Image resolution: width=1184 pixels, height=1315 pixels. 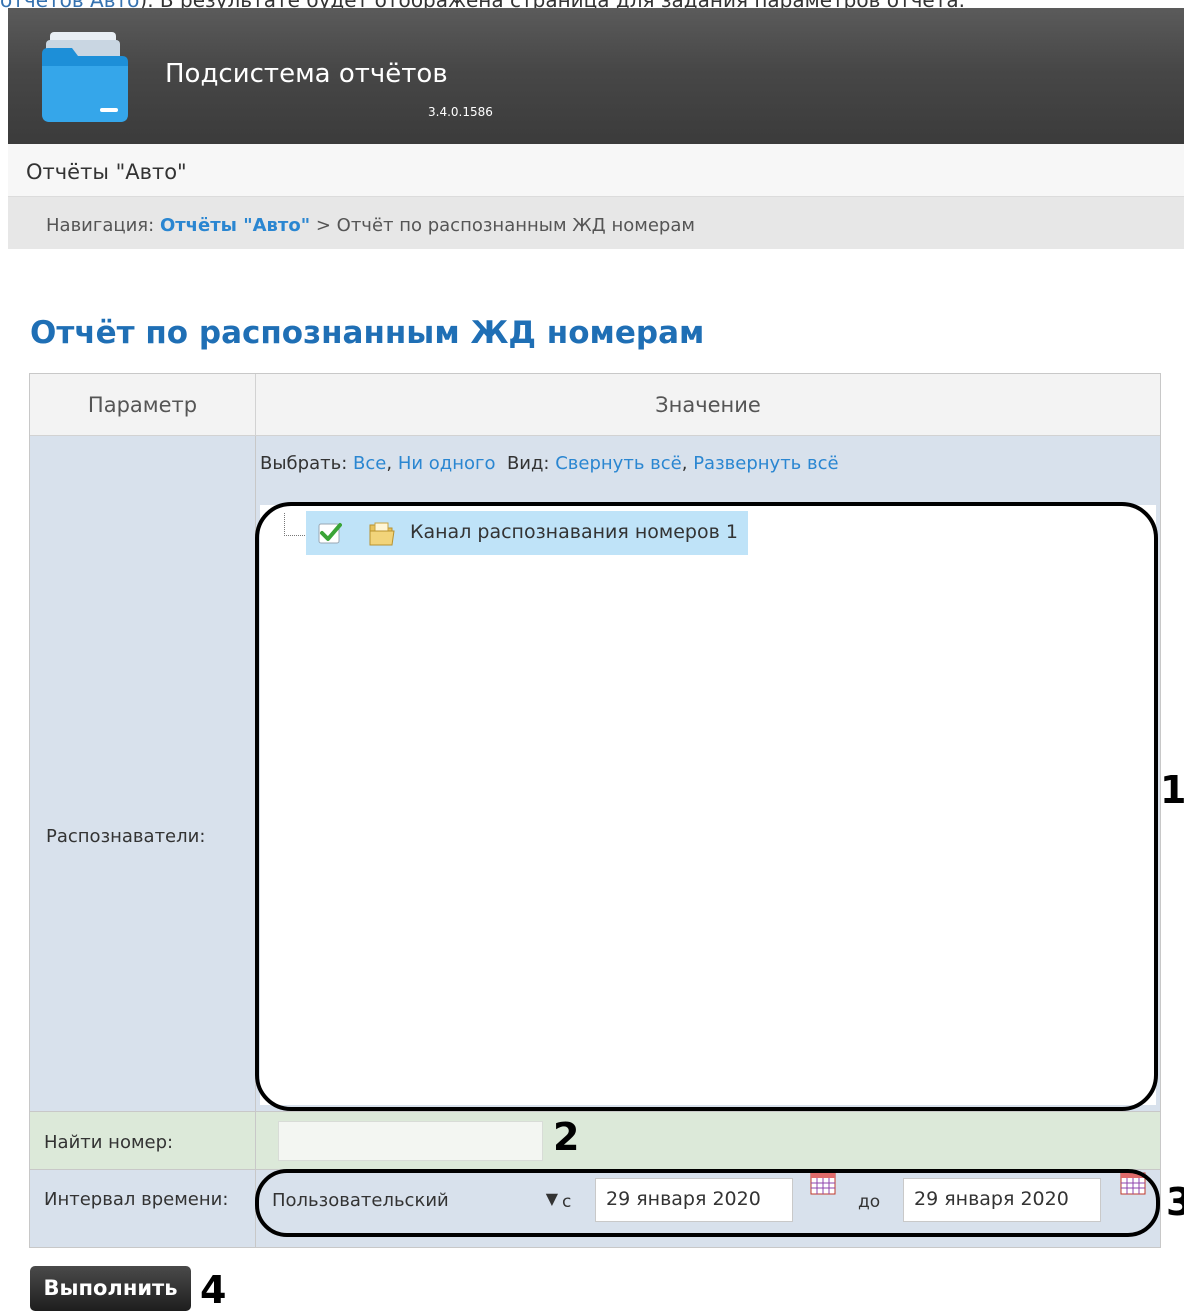 I want to click on select-comma: ,, so click(x=389, y=463).